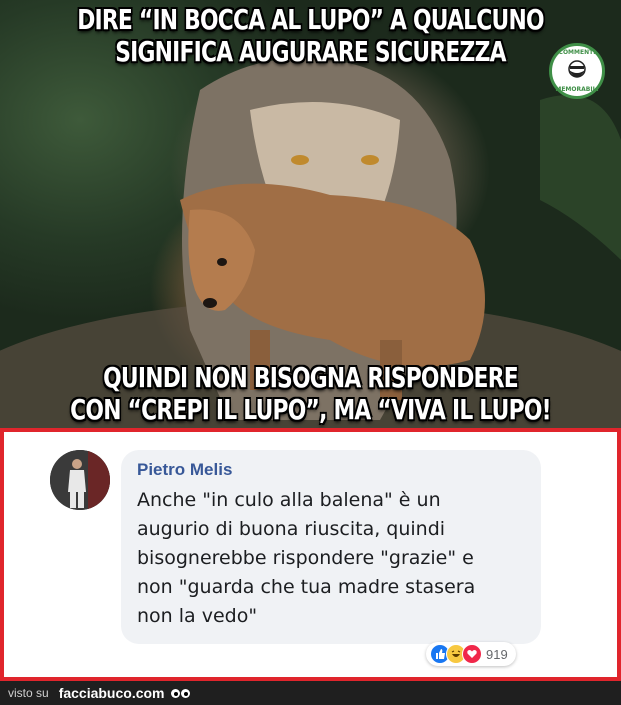 This screenshot has width=621, height=705. Describe the element at coordinates (185, 693) in the screenshot. I see `eye-right` at that location.